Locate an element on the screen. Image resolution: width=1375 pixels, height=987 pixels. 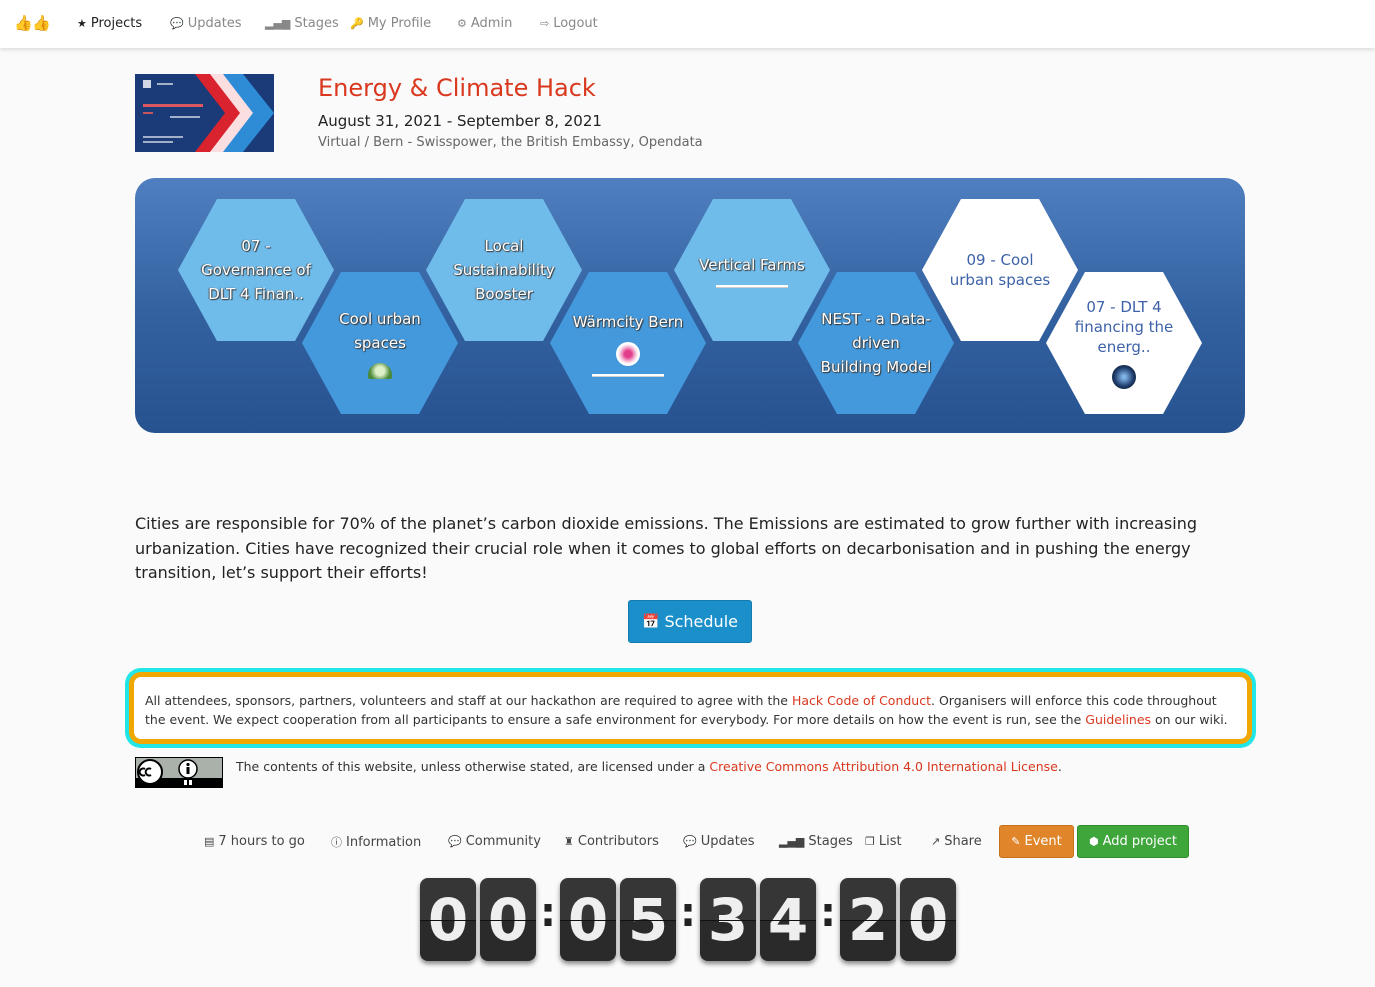
project-hex: Local Sustainability Booster is located at coordinates (504, 270).